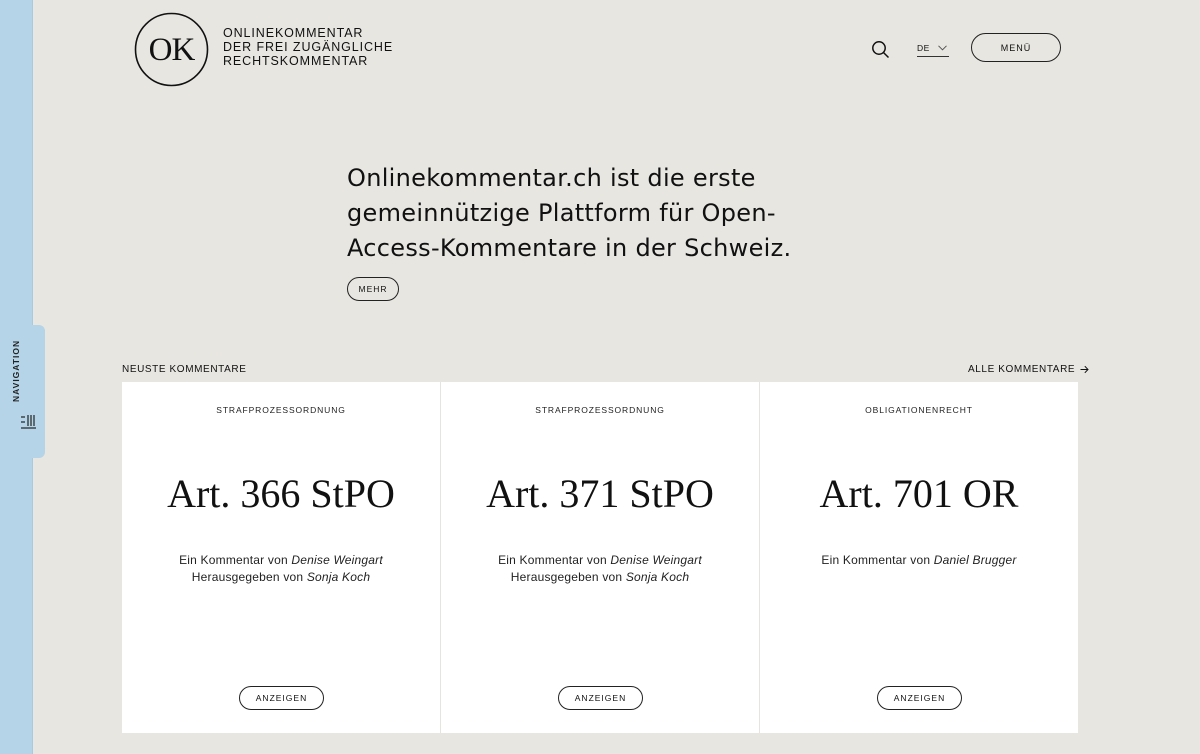  I want to click on all-commentaries-label: ALLE KOMMENTARE, so click(1022, 369).